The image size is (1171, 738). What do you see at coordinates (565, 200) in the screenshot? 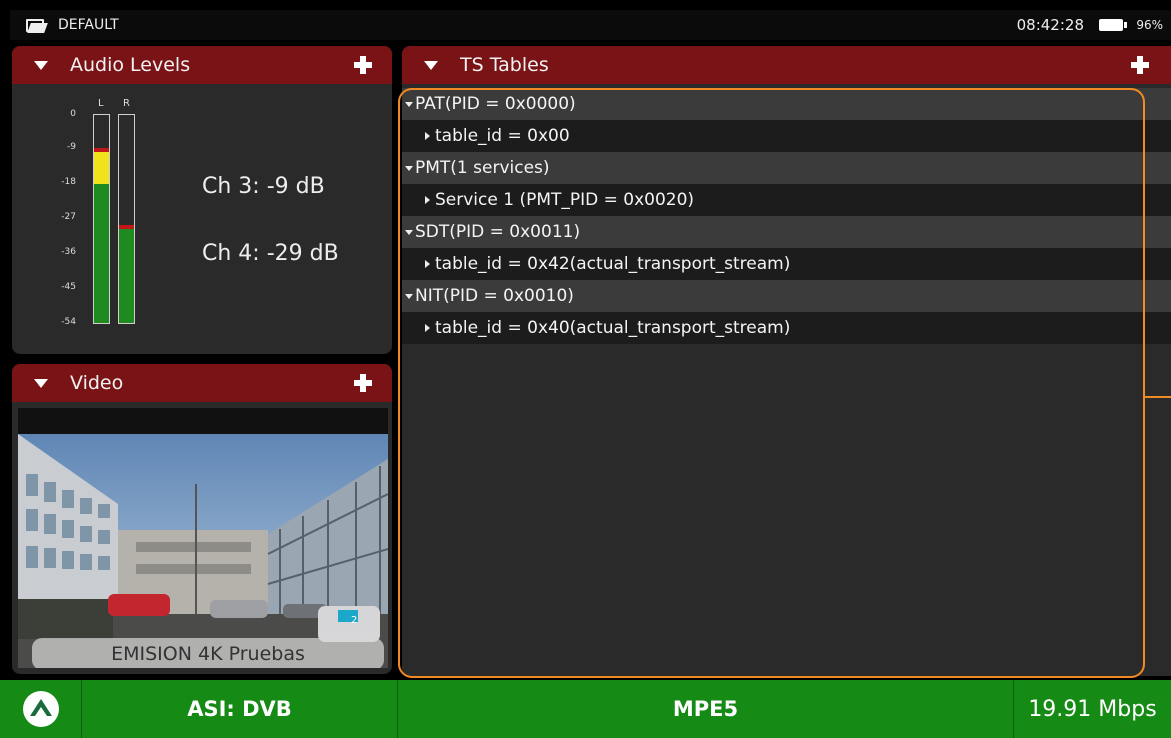
I see `tree-node-label: Service 1 (PMT_PID = 0x0020)` at bounding box center [565, 200].